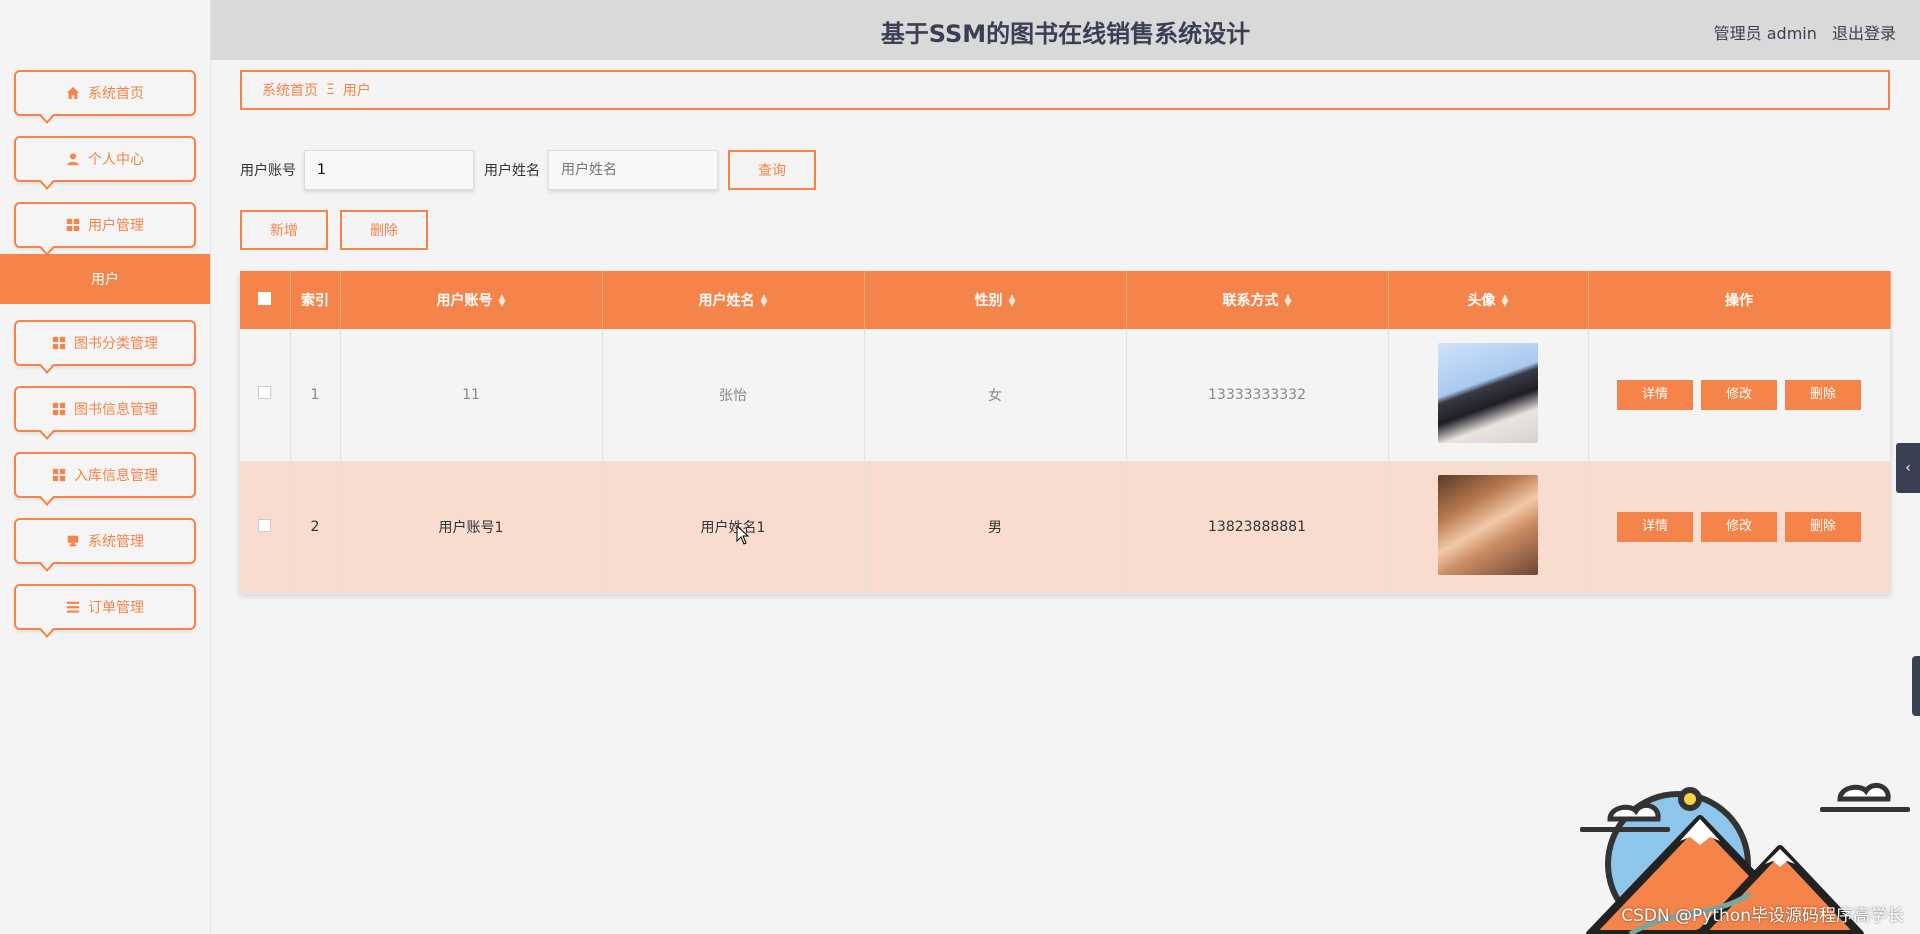  What do you see at coordinates (512, 171) in the screenshot?
I see `name-label: 用户姓名` at bounding box center [512, 171].